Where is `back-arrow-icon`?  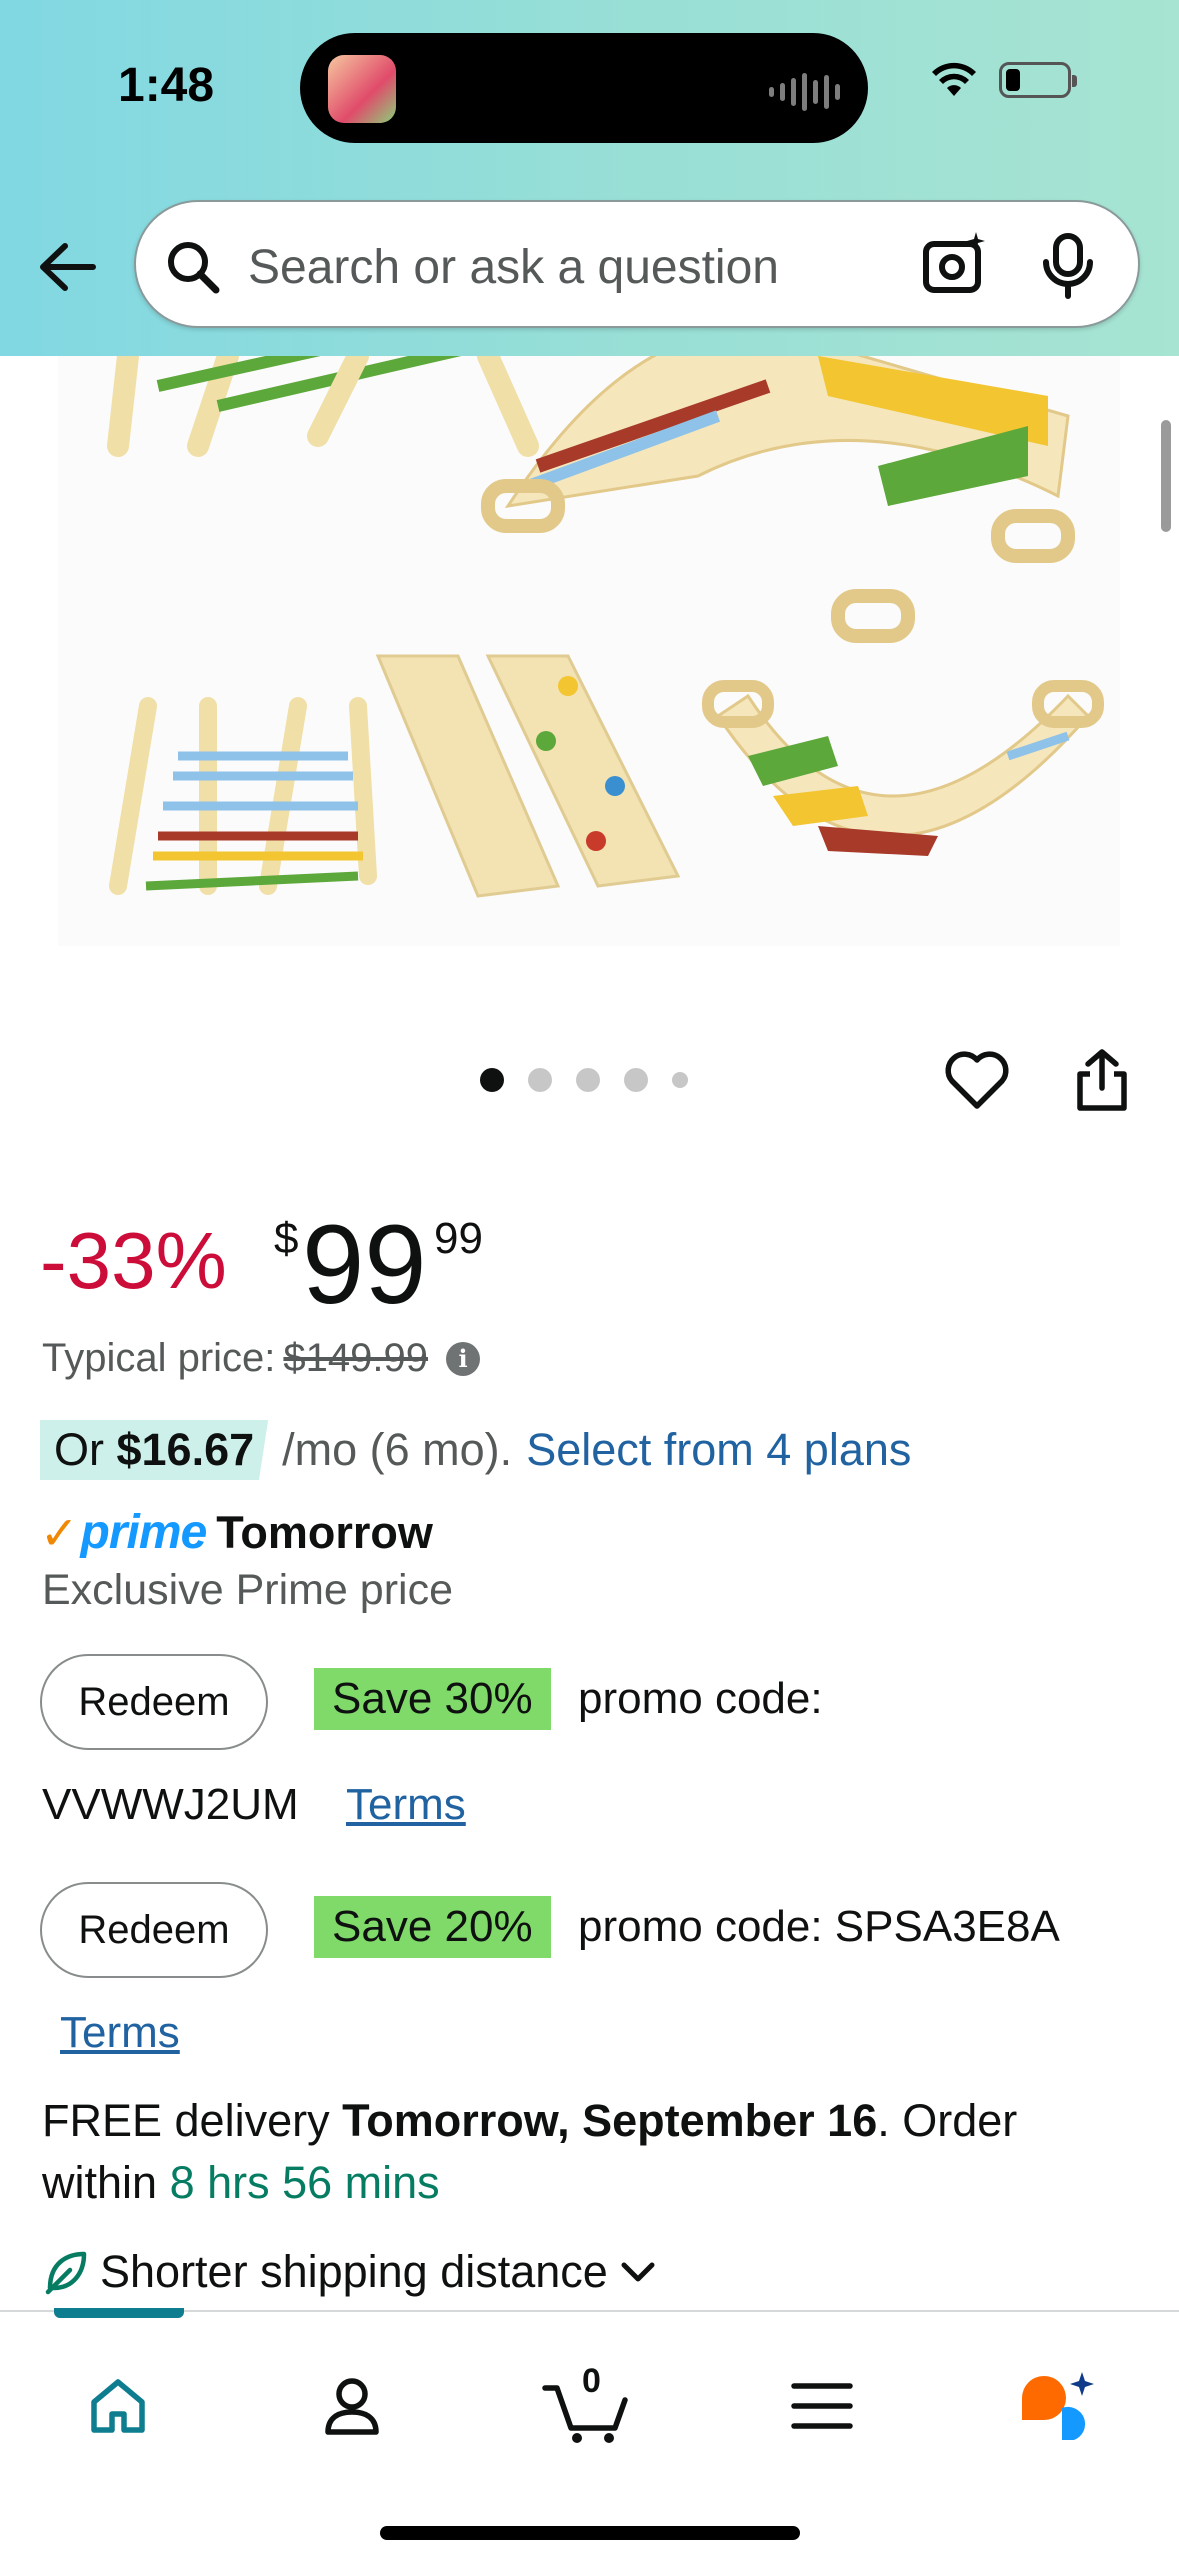
back-arrow-icon is located at coordinates (68, 267).